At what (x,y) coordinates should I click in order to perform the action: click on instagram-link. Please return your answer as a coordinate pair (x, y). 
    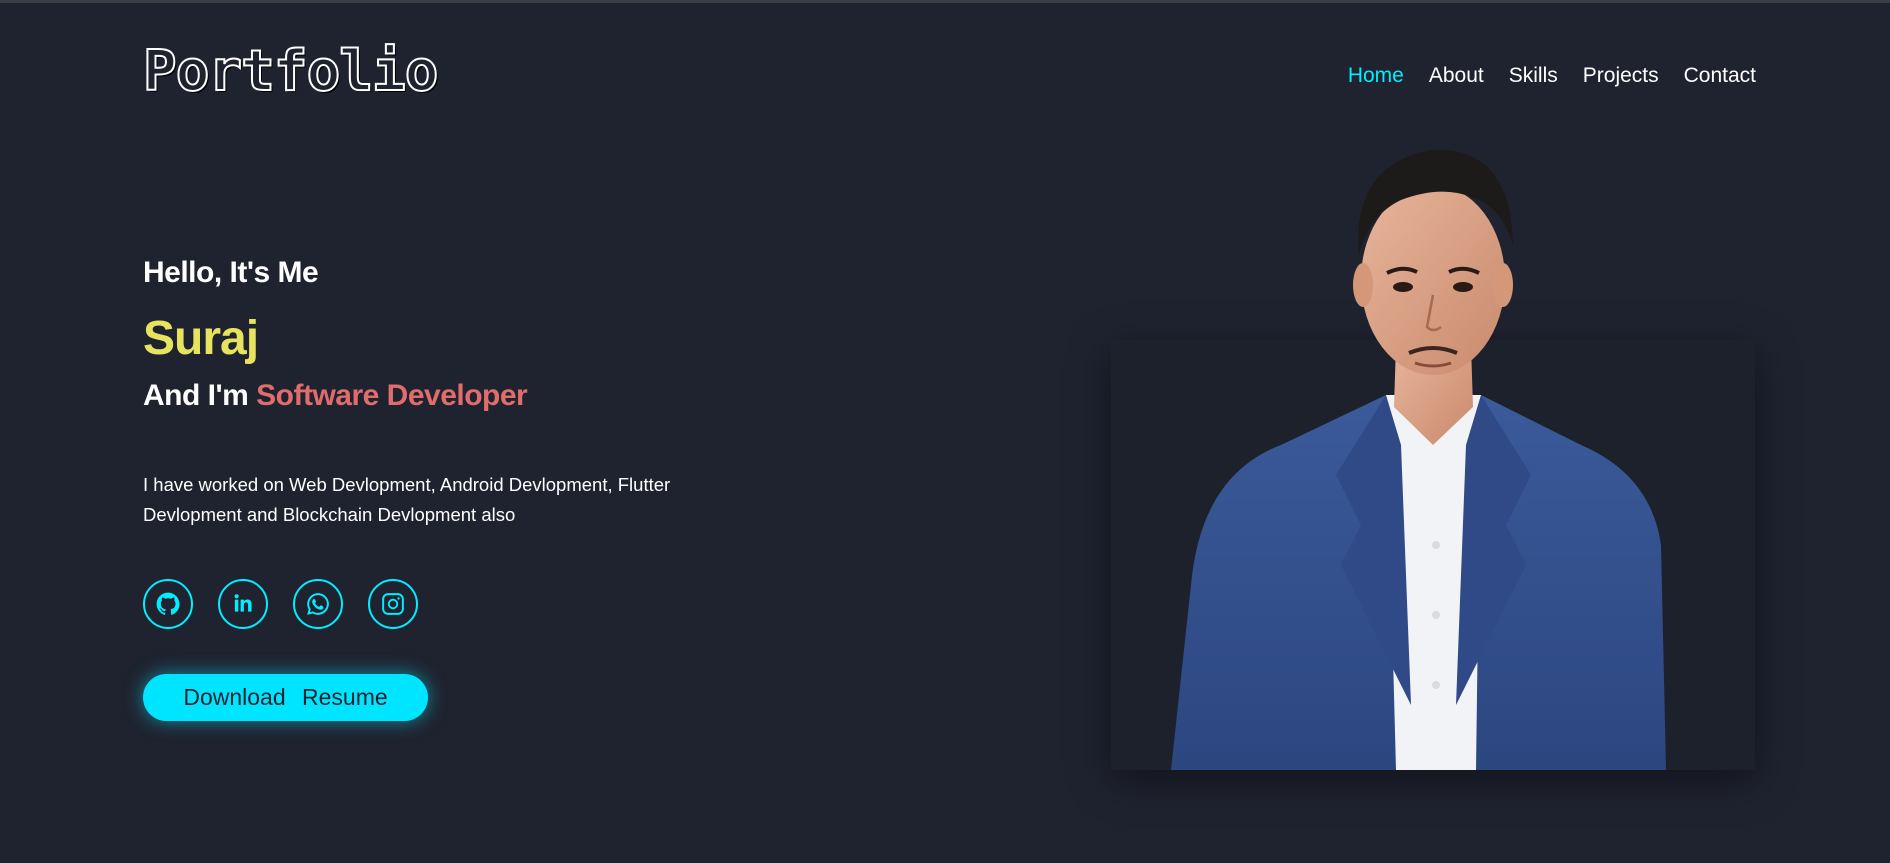
    Looking at the image, I should click on (393, 604).